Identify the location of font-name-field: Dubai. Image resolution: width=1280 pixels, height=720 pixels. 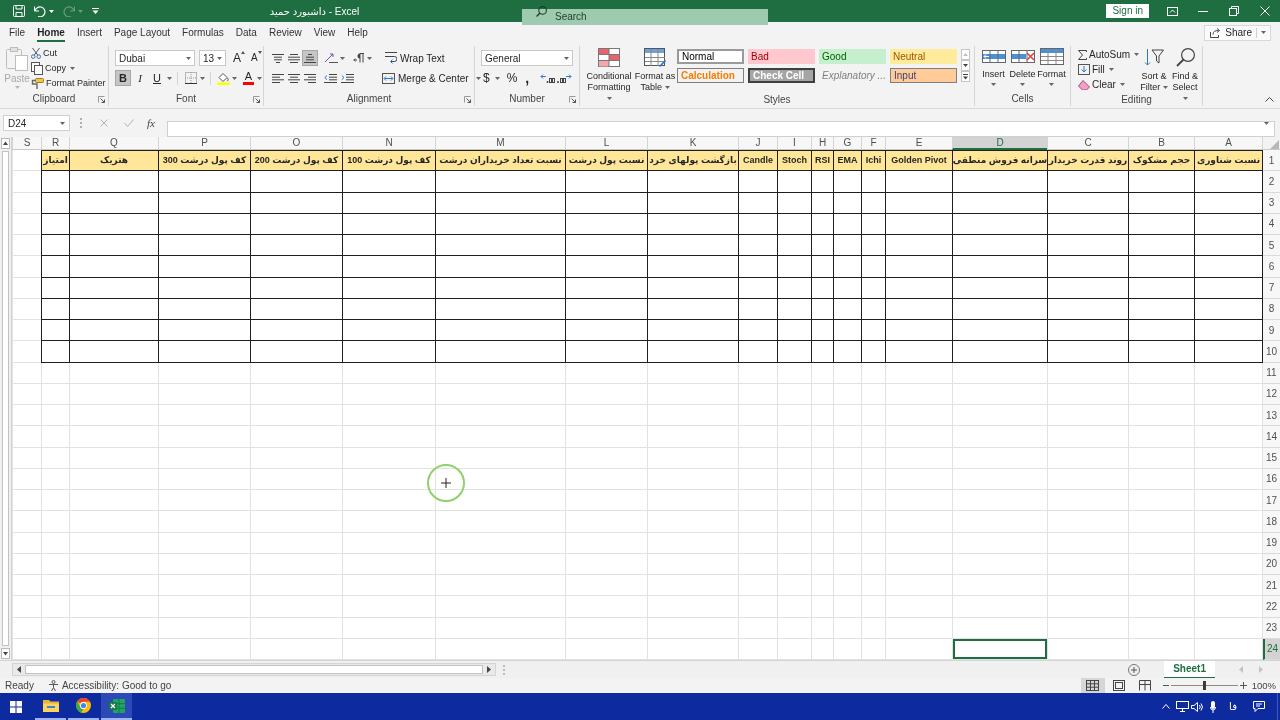
(155, 58).